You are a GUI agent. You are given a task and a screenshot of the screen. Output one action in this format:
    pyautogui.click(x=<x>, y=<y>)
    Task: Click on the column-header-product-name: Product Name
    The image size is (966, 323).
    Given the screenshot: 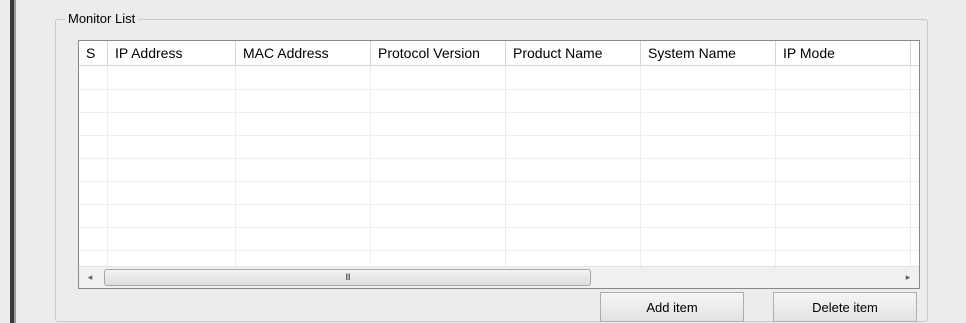 What is the action you would take?
    pyautogui.click(x=573, y=53)
    